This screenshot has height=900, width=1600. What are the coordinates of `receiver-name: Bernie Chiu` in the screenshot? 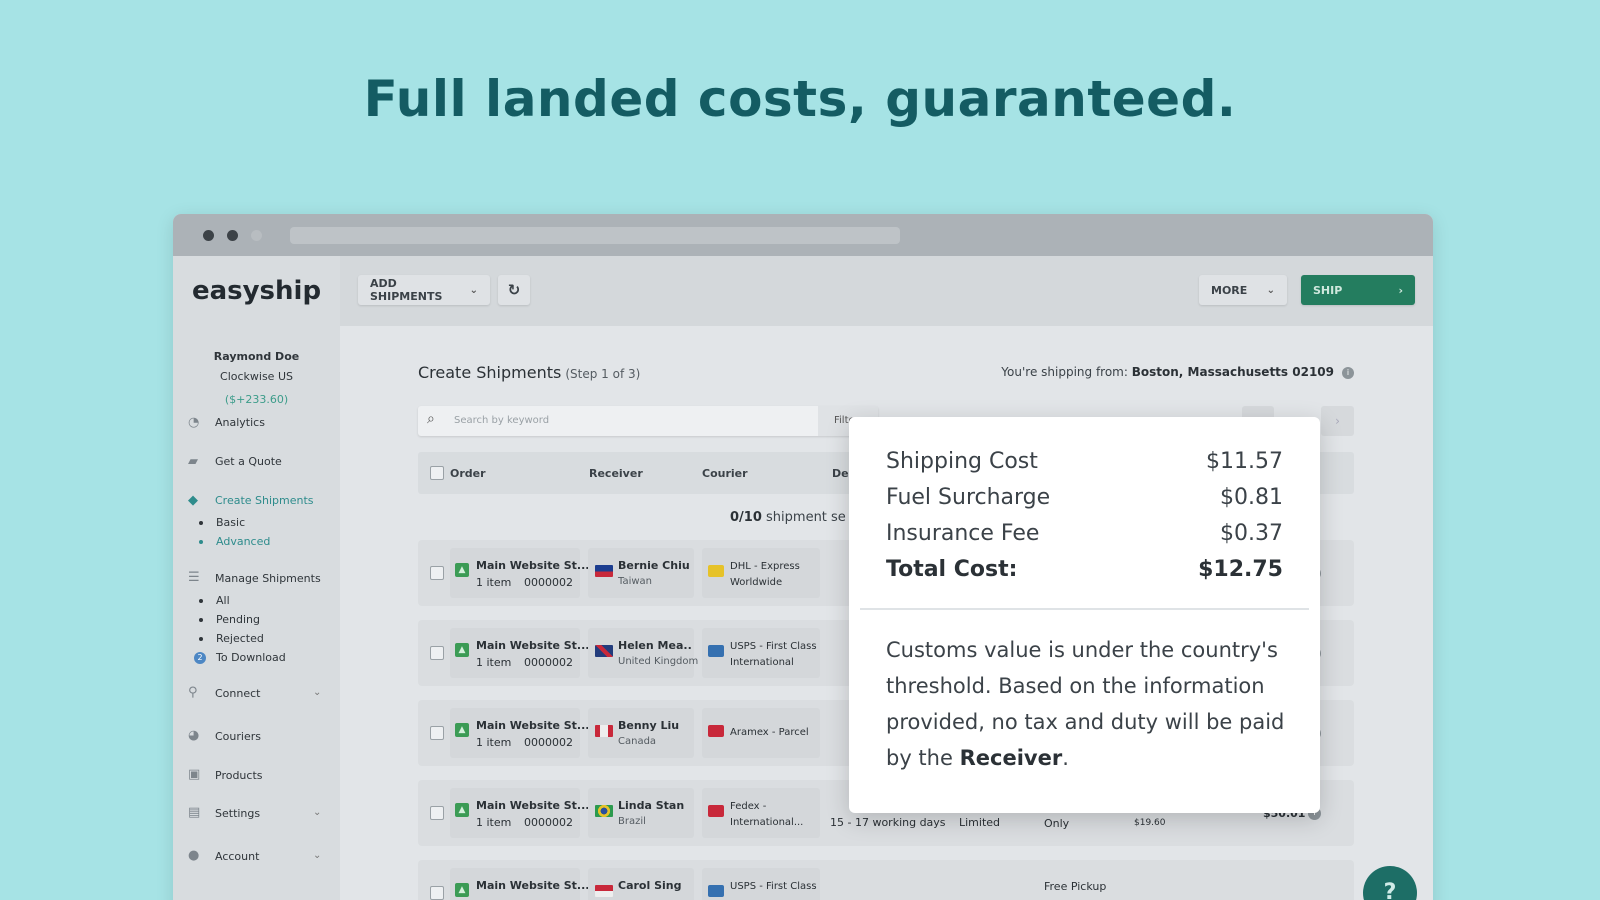 It's located at (654, 565).